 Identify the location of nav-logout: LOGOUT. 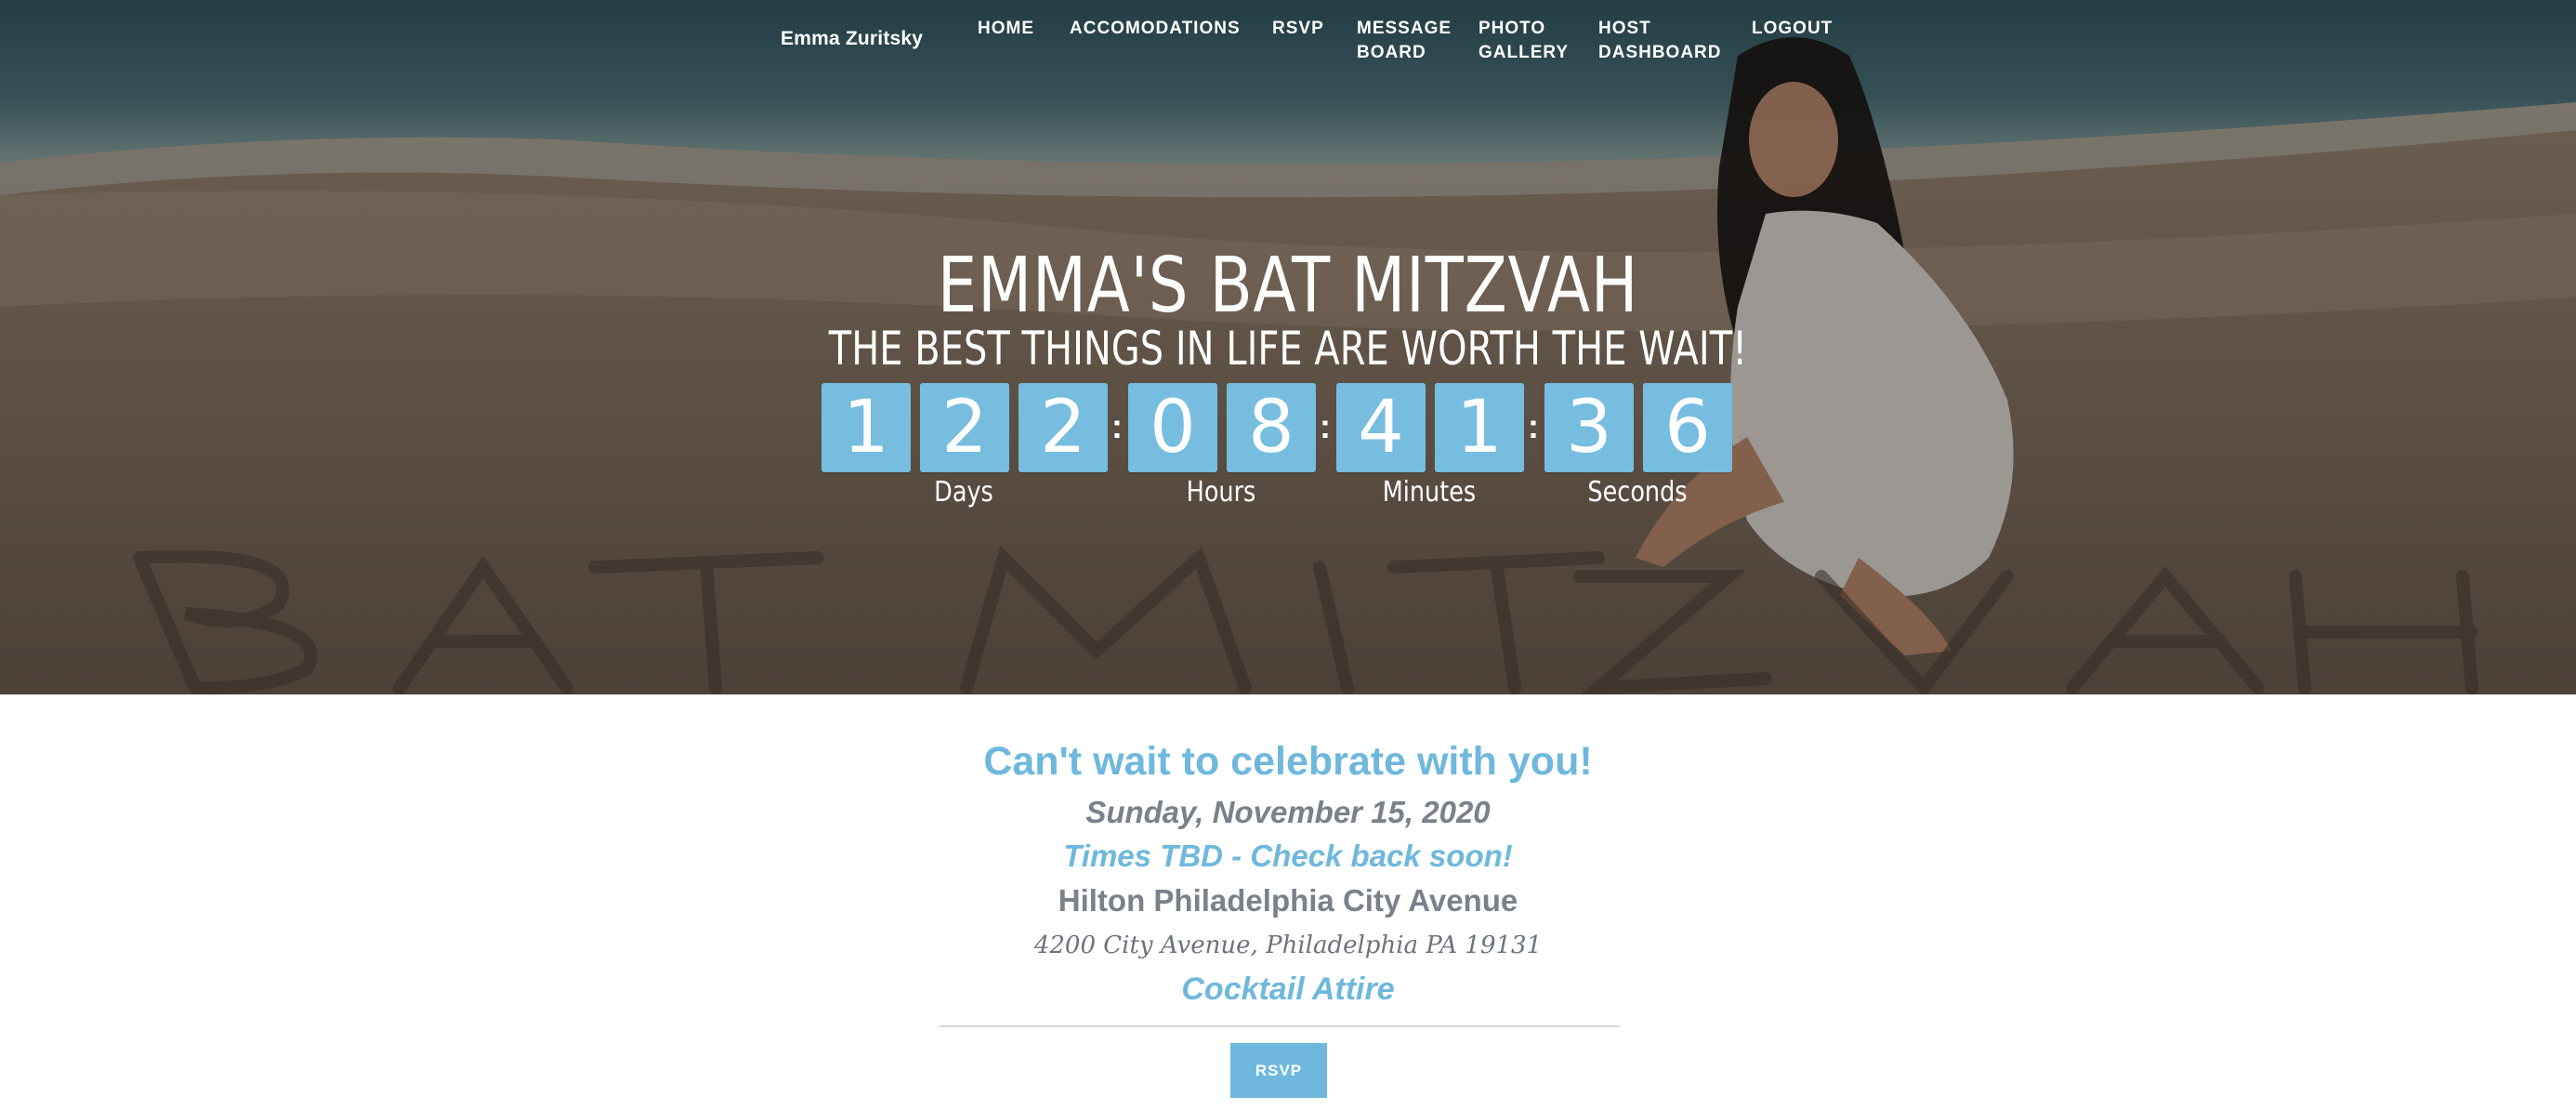
(1792, 29).